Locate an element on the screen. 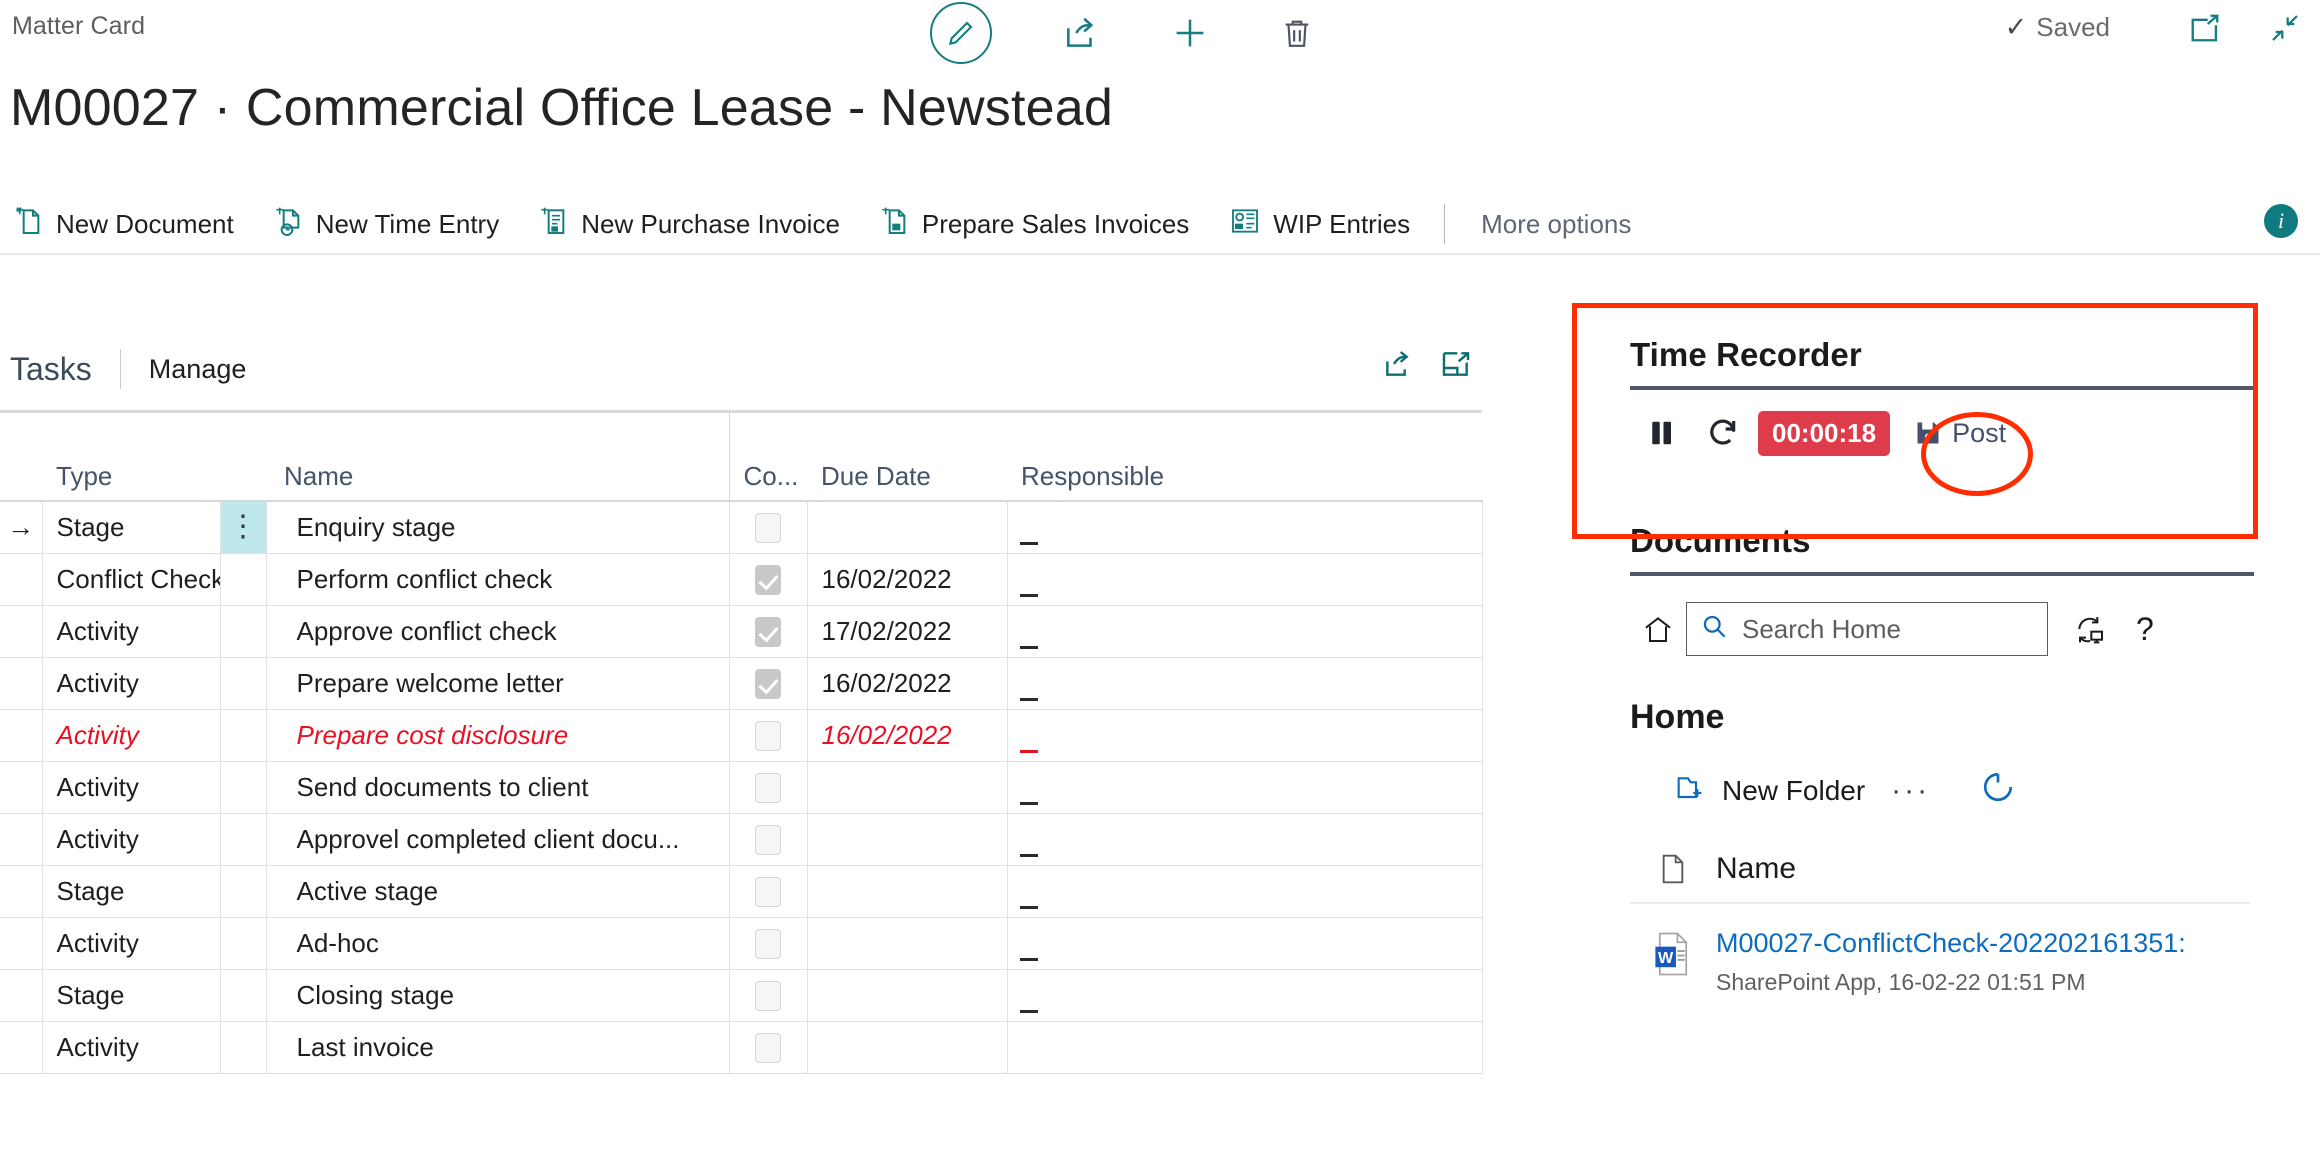 This screenshot has width=2320, height=1166. cell-name: Last invoice is located at coordinates (498, 1047).